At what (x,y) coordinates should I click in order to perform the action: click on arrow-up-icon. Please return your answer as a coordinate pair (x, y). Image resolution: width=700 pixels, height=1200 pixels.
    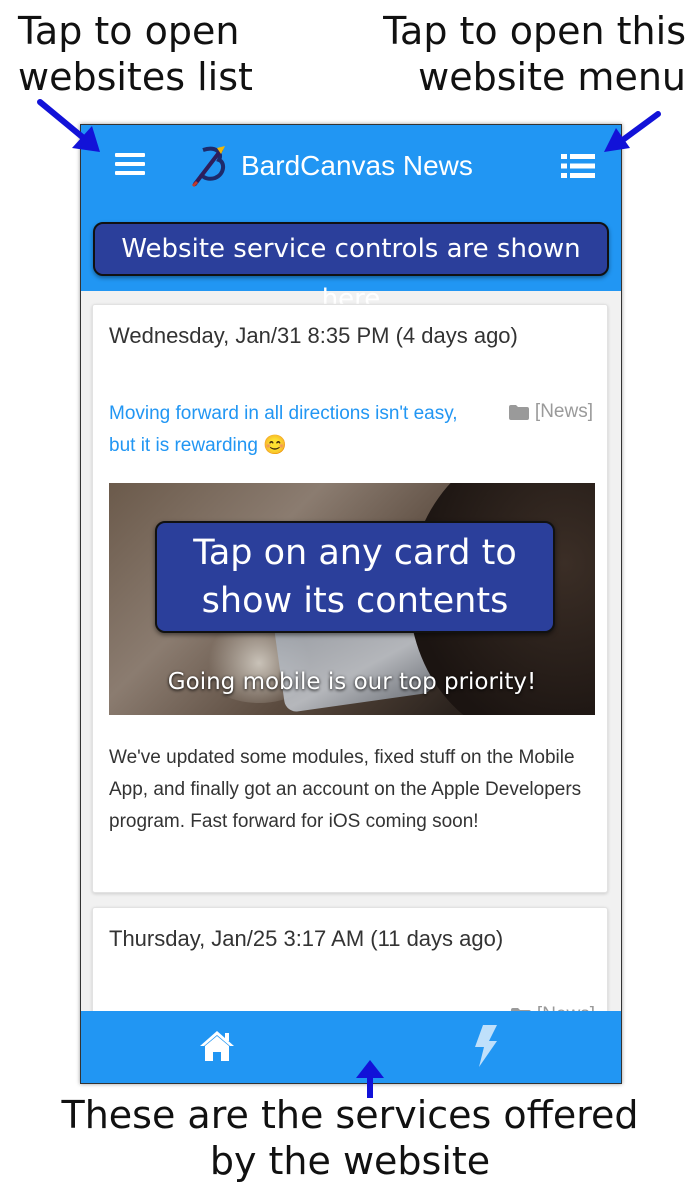
    Looking at the image, I should click on (370, 1079).